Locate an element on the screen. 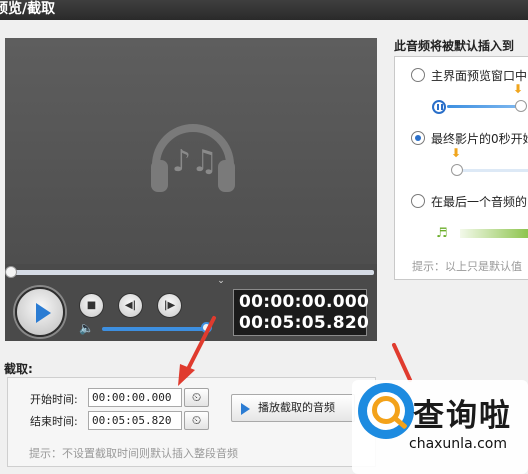 This screenshot has width=528, height=474. annotation-arrow-shaft is located at coordinates (402, 362).